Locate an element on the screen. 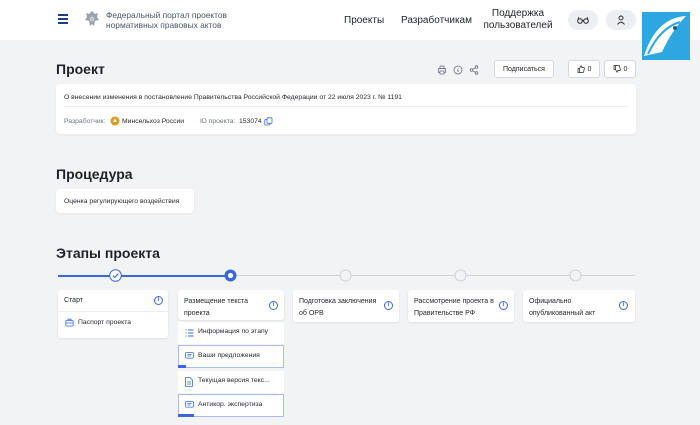  developer-label: Разработчик: is located at coordinates (85, 121).